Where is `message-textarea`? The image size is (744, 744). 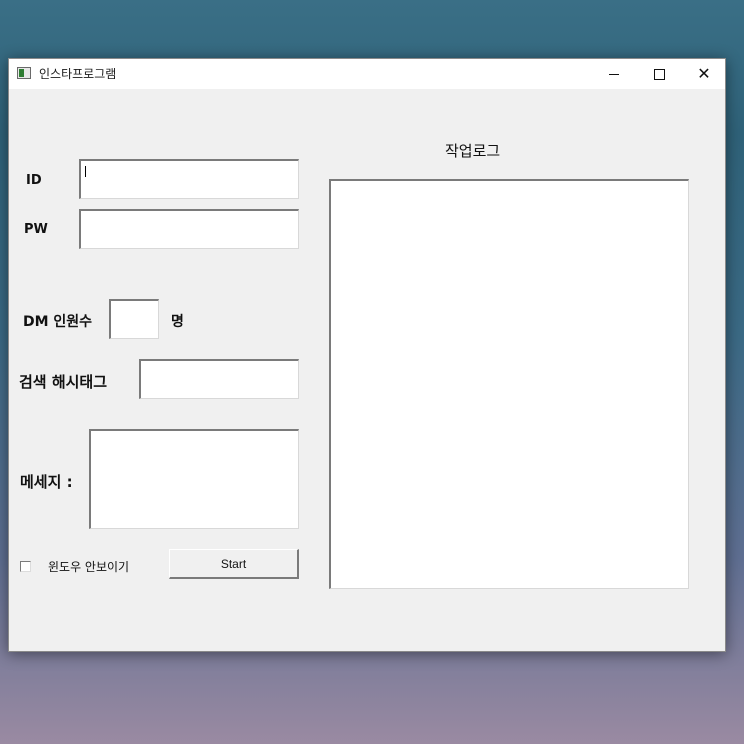 message-textarea is located at coordinates (194, 479).